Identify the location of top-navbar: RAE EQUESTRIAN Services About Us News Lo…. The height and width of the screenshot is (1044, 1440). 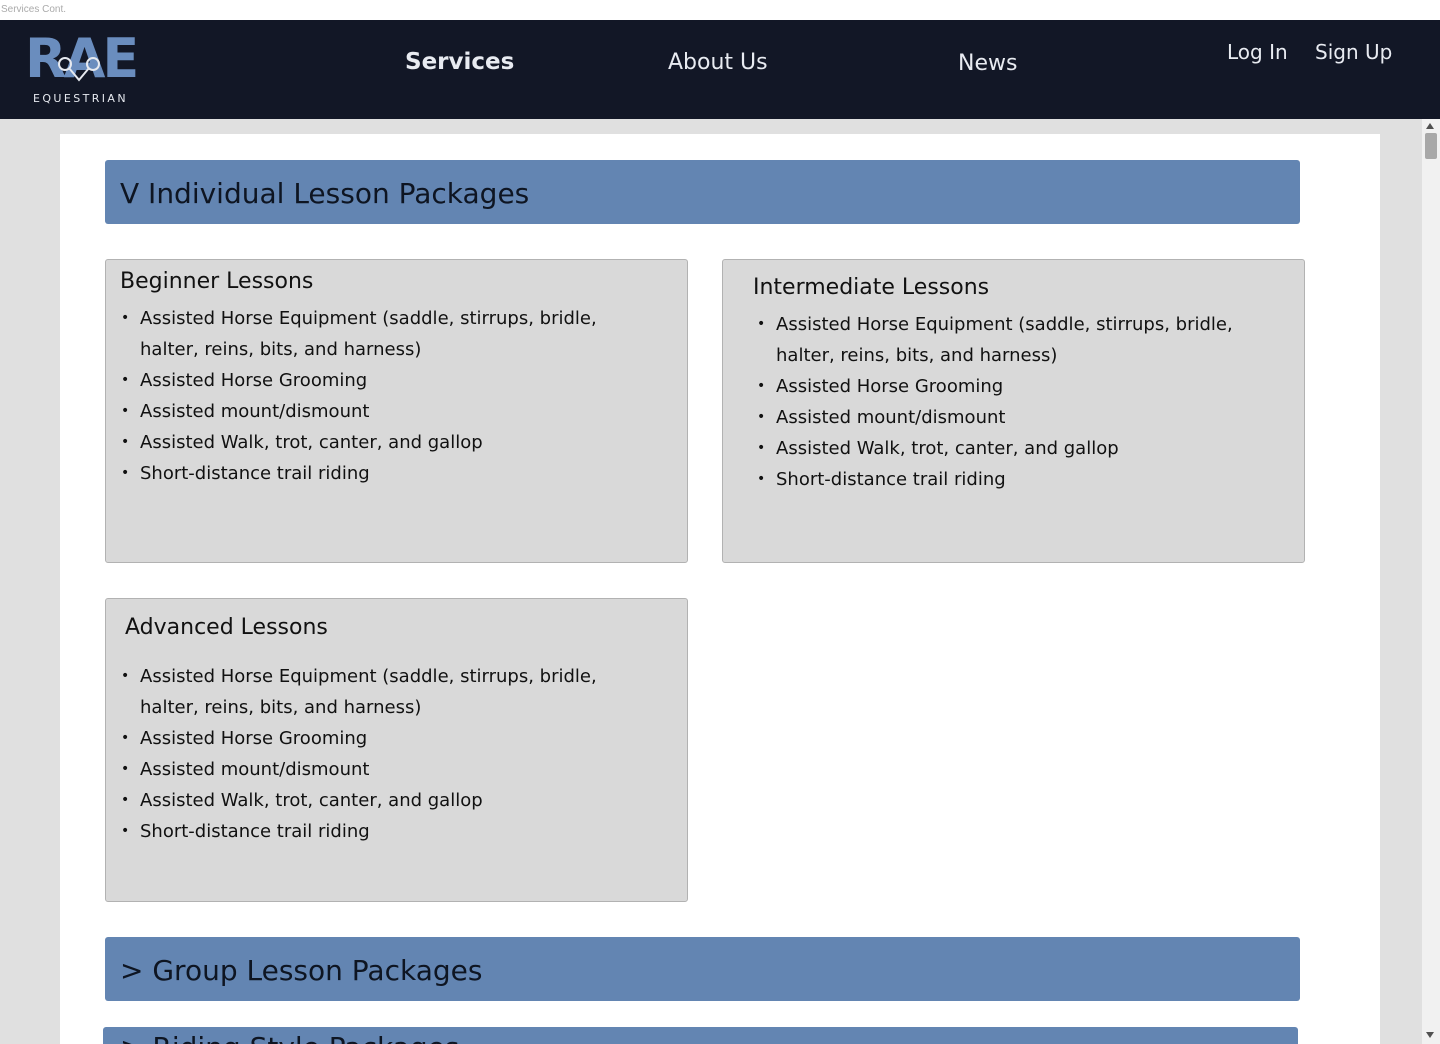
(720, 69).